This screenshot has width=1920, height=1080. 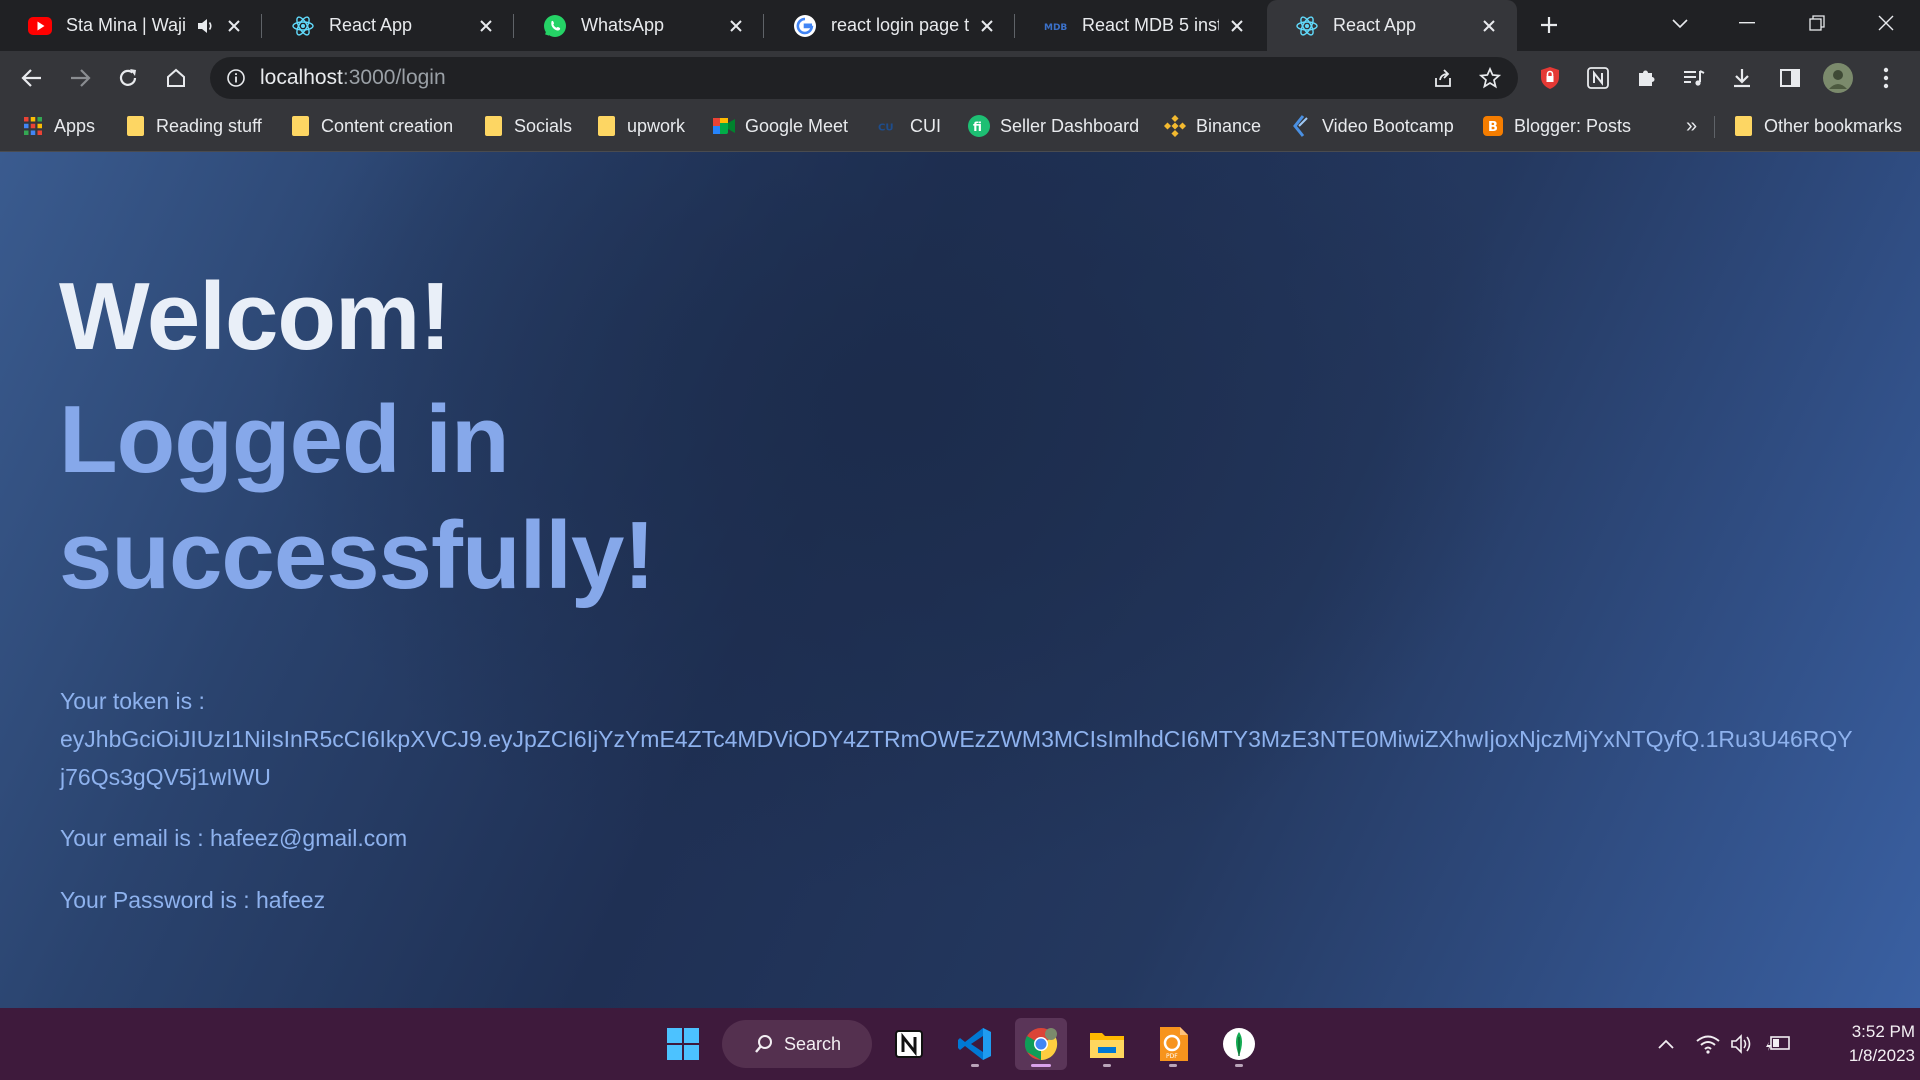 I want to click on reload-button, so click(x=128, y=78).